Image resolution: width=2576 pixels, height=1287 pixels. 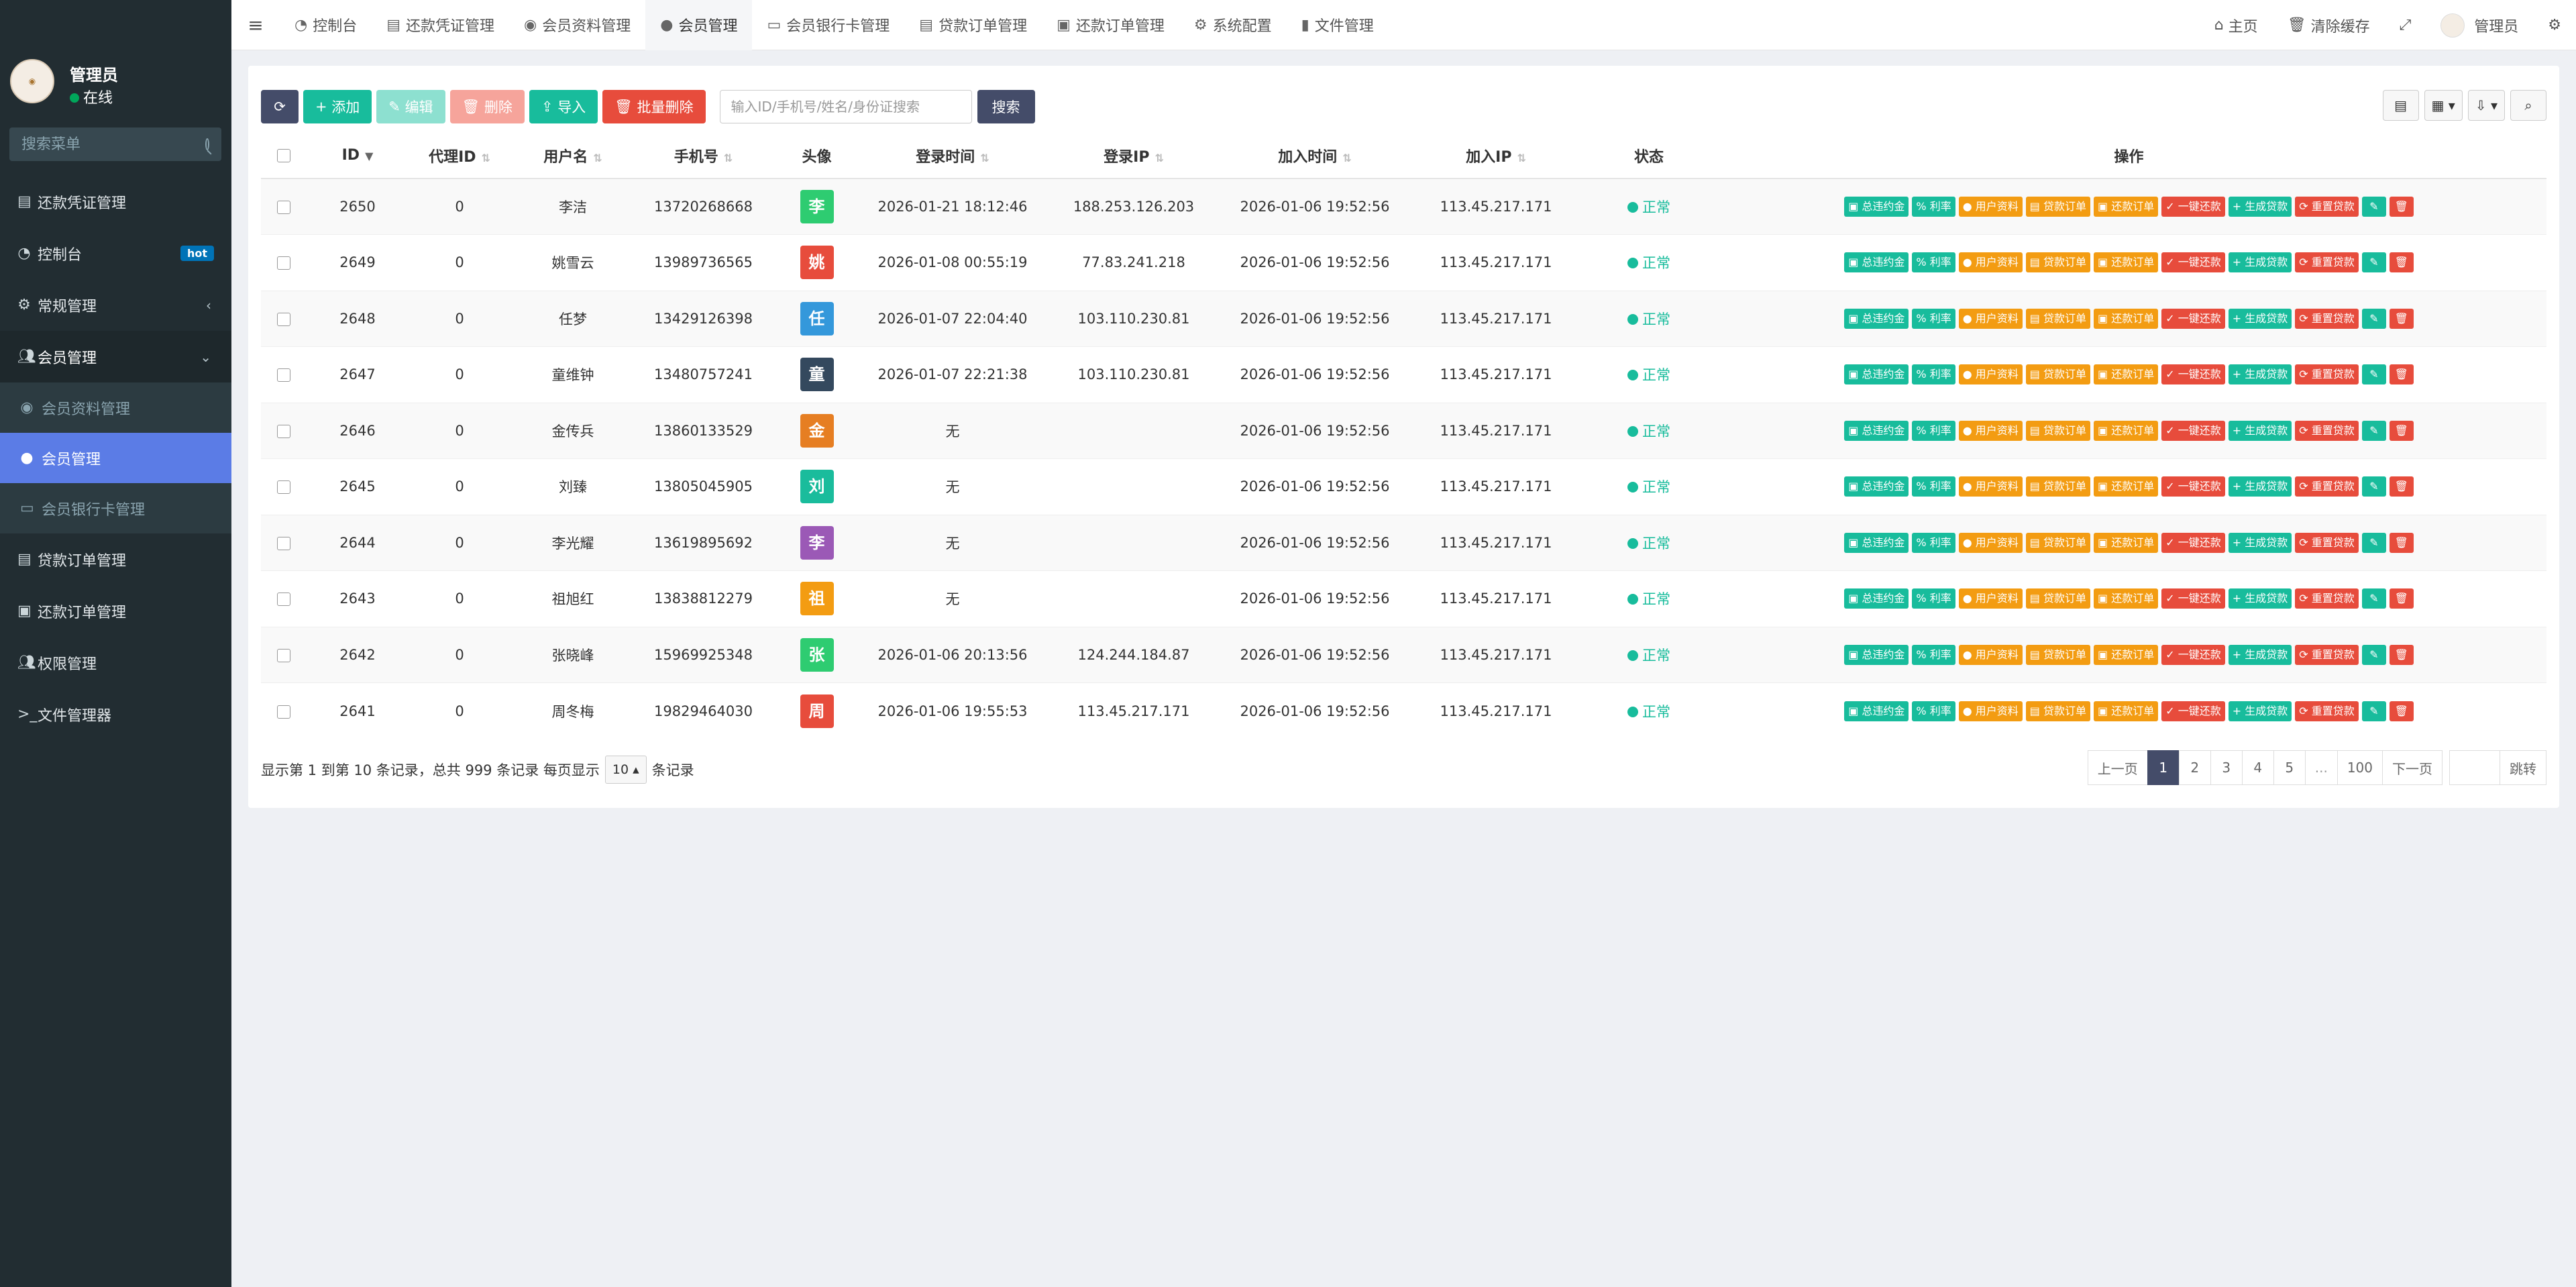 What do you see at coordinates (207, 144) in the screenshot?
I see `search-icon` at bounding box center [207, 144].